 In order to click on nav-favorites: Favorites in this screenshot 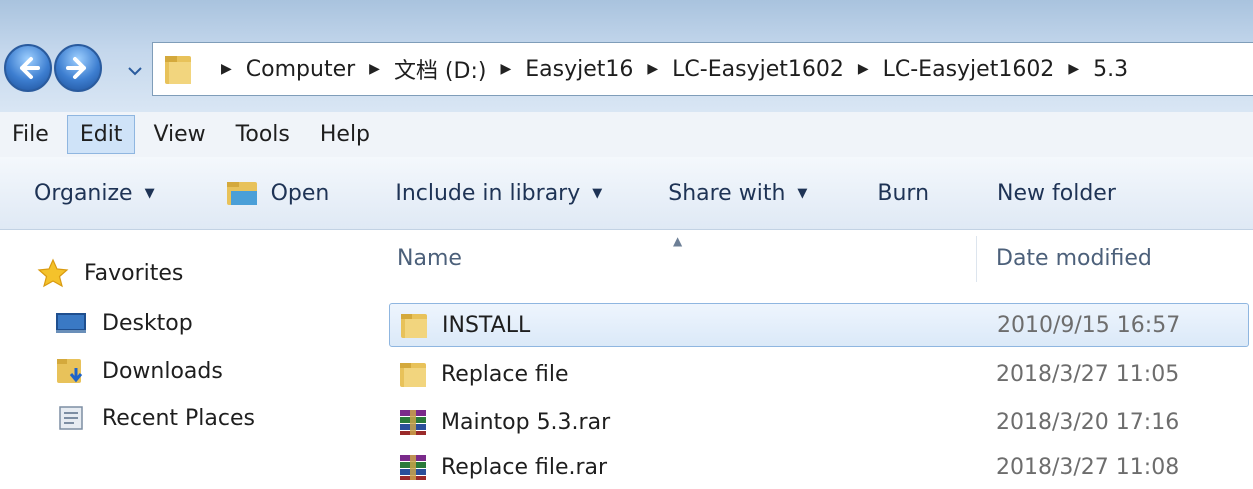, I will do `click(109, 273)`.